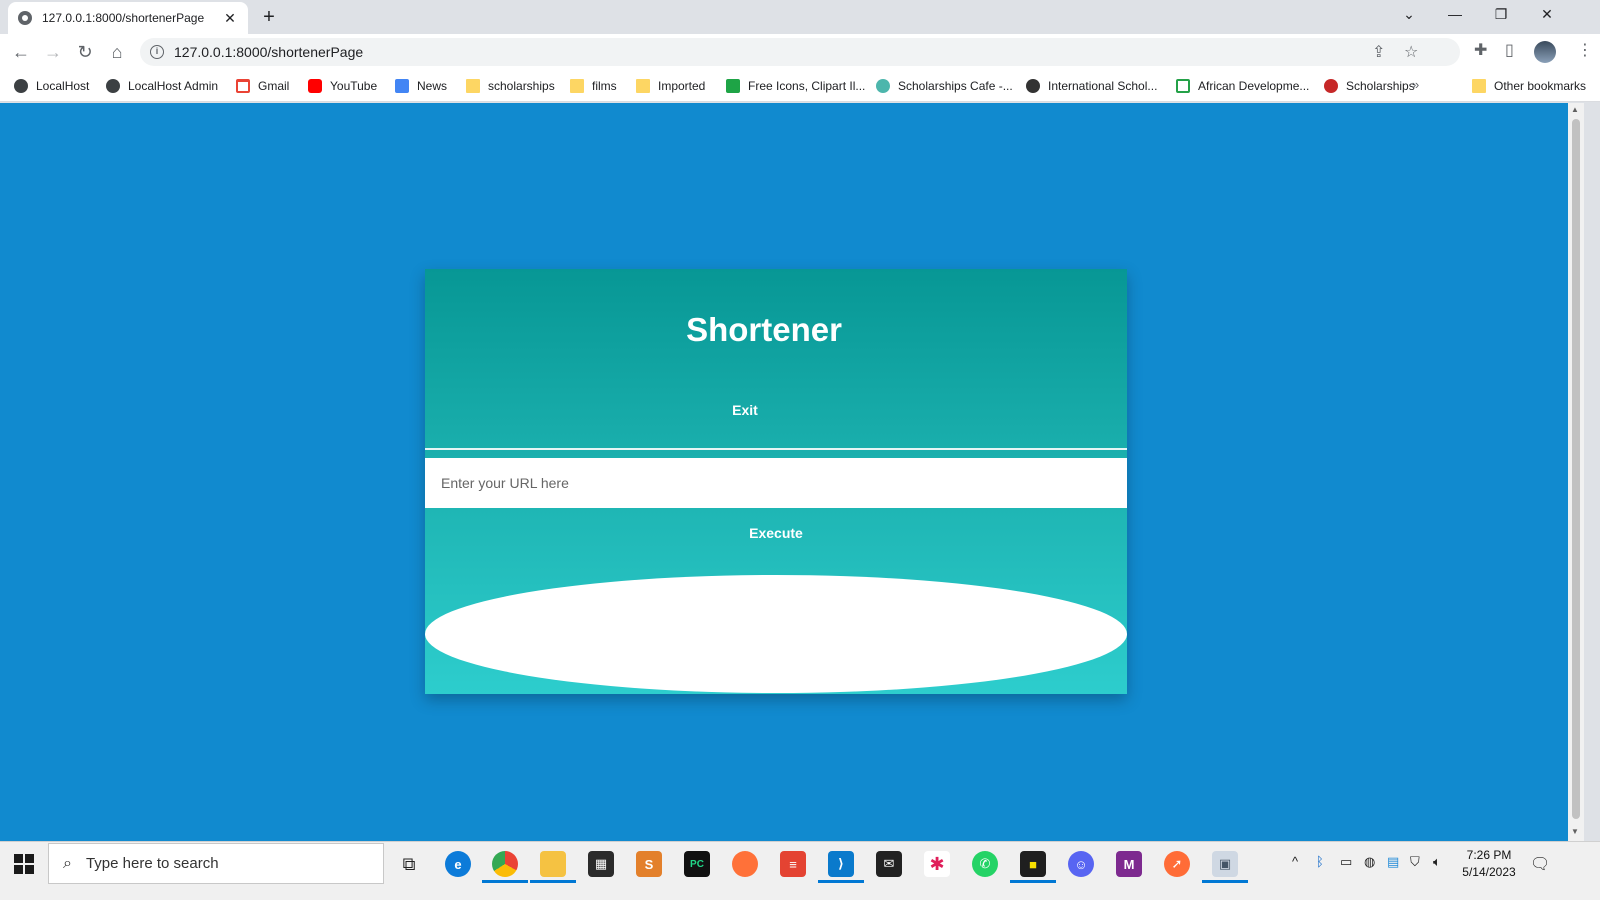 The image size is (1600, 900). I want to click on bookmark-youtube: YouTube, so click(342, 86).